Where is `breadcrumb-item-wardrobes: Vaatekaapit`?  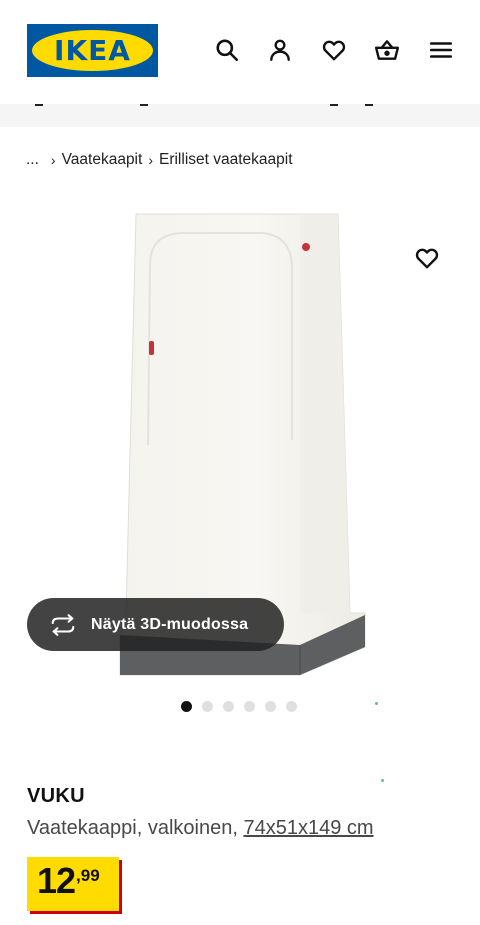
breadcrumb-item-wardrobes: Vaatekaapit is located at coordinates (102, 160).